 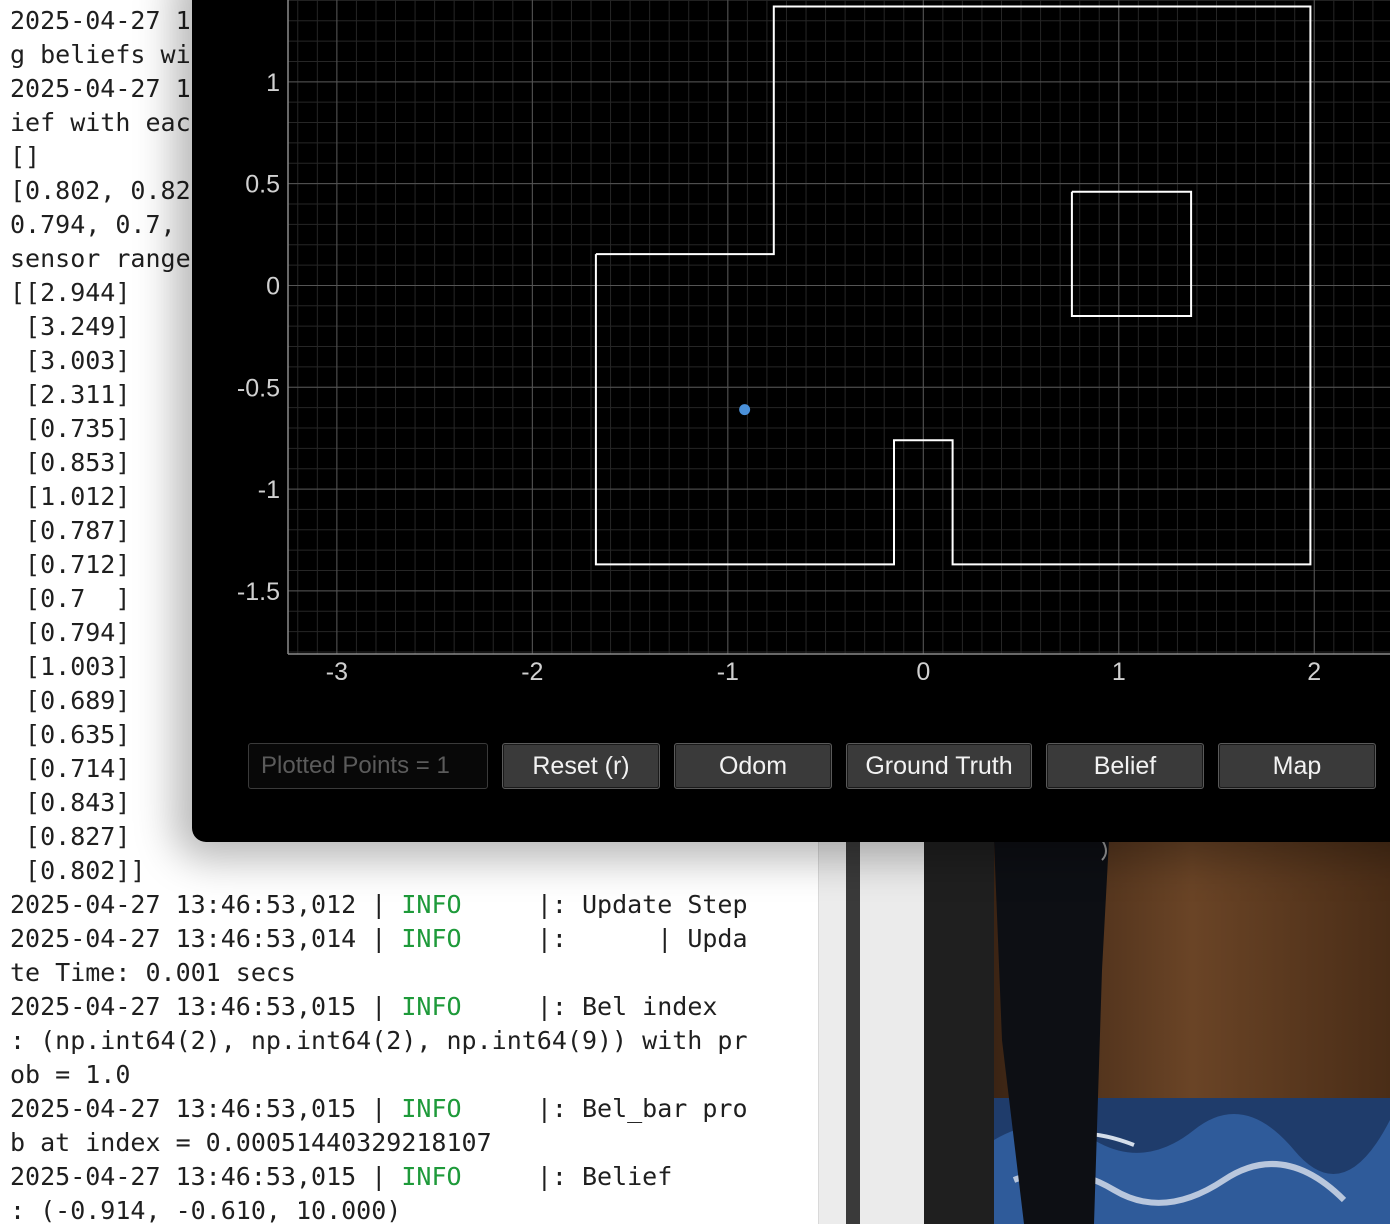 I want to click on terminal-text: [0.827], so click(x=70, y=836).